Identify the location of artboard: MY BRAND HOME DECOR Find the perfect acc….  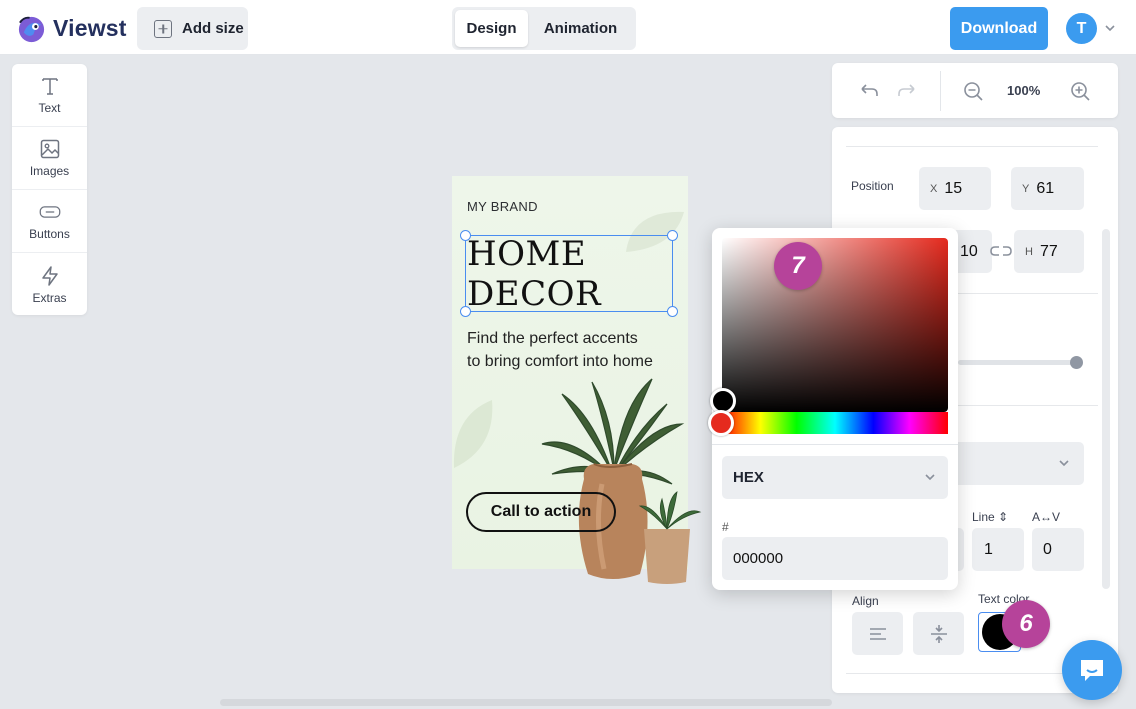
(577, 380).